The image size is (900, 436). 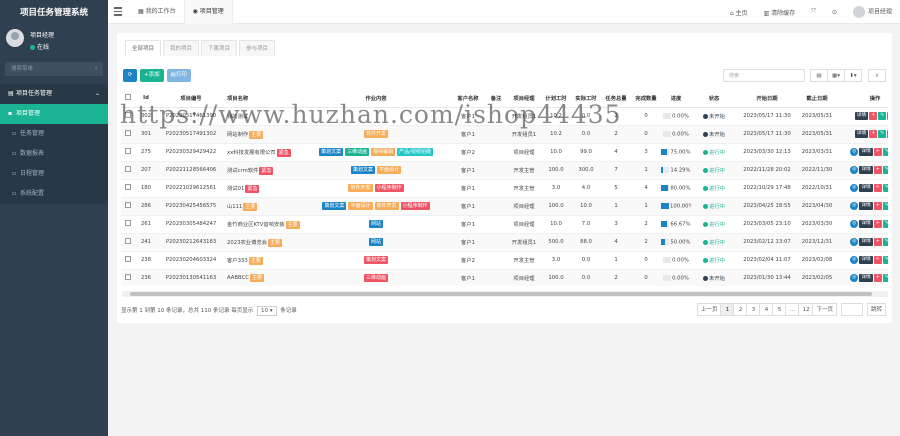 What do you see at coordinates (887, 116) in the screenshot?
I see `delete-icon: ✖` at bounding box center [887, 116].